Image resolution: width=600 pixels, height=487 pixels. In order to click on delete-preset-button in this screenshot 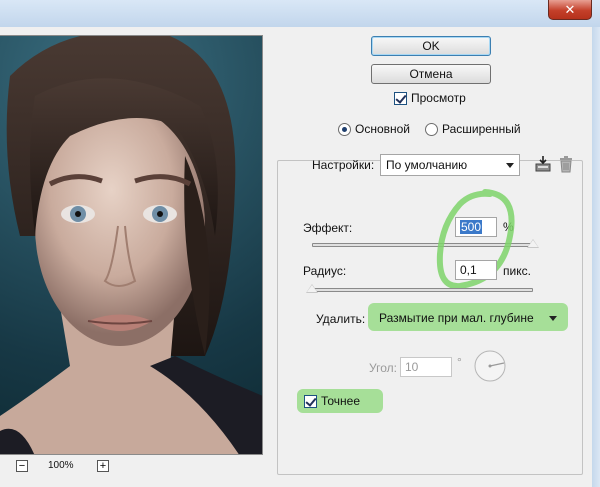, I will do `click(566, 164)`.